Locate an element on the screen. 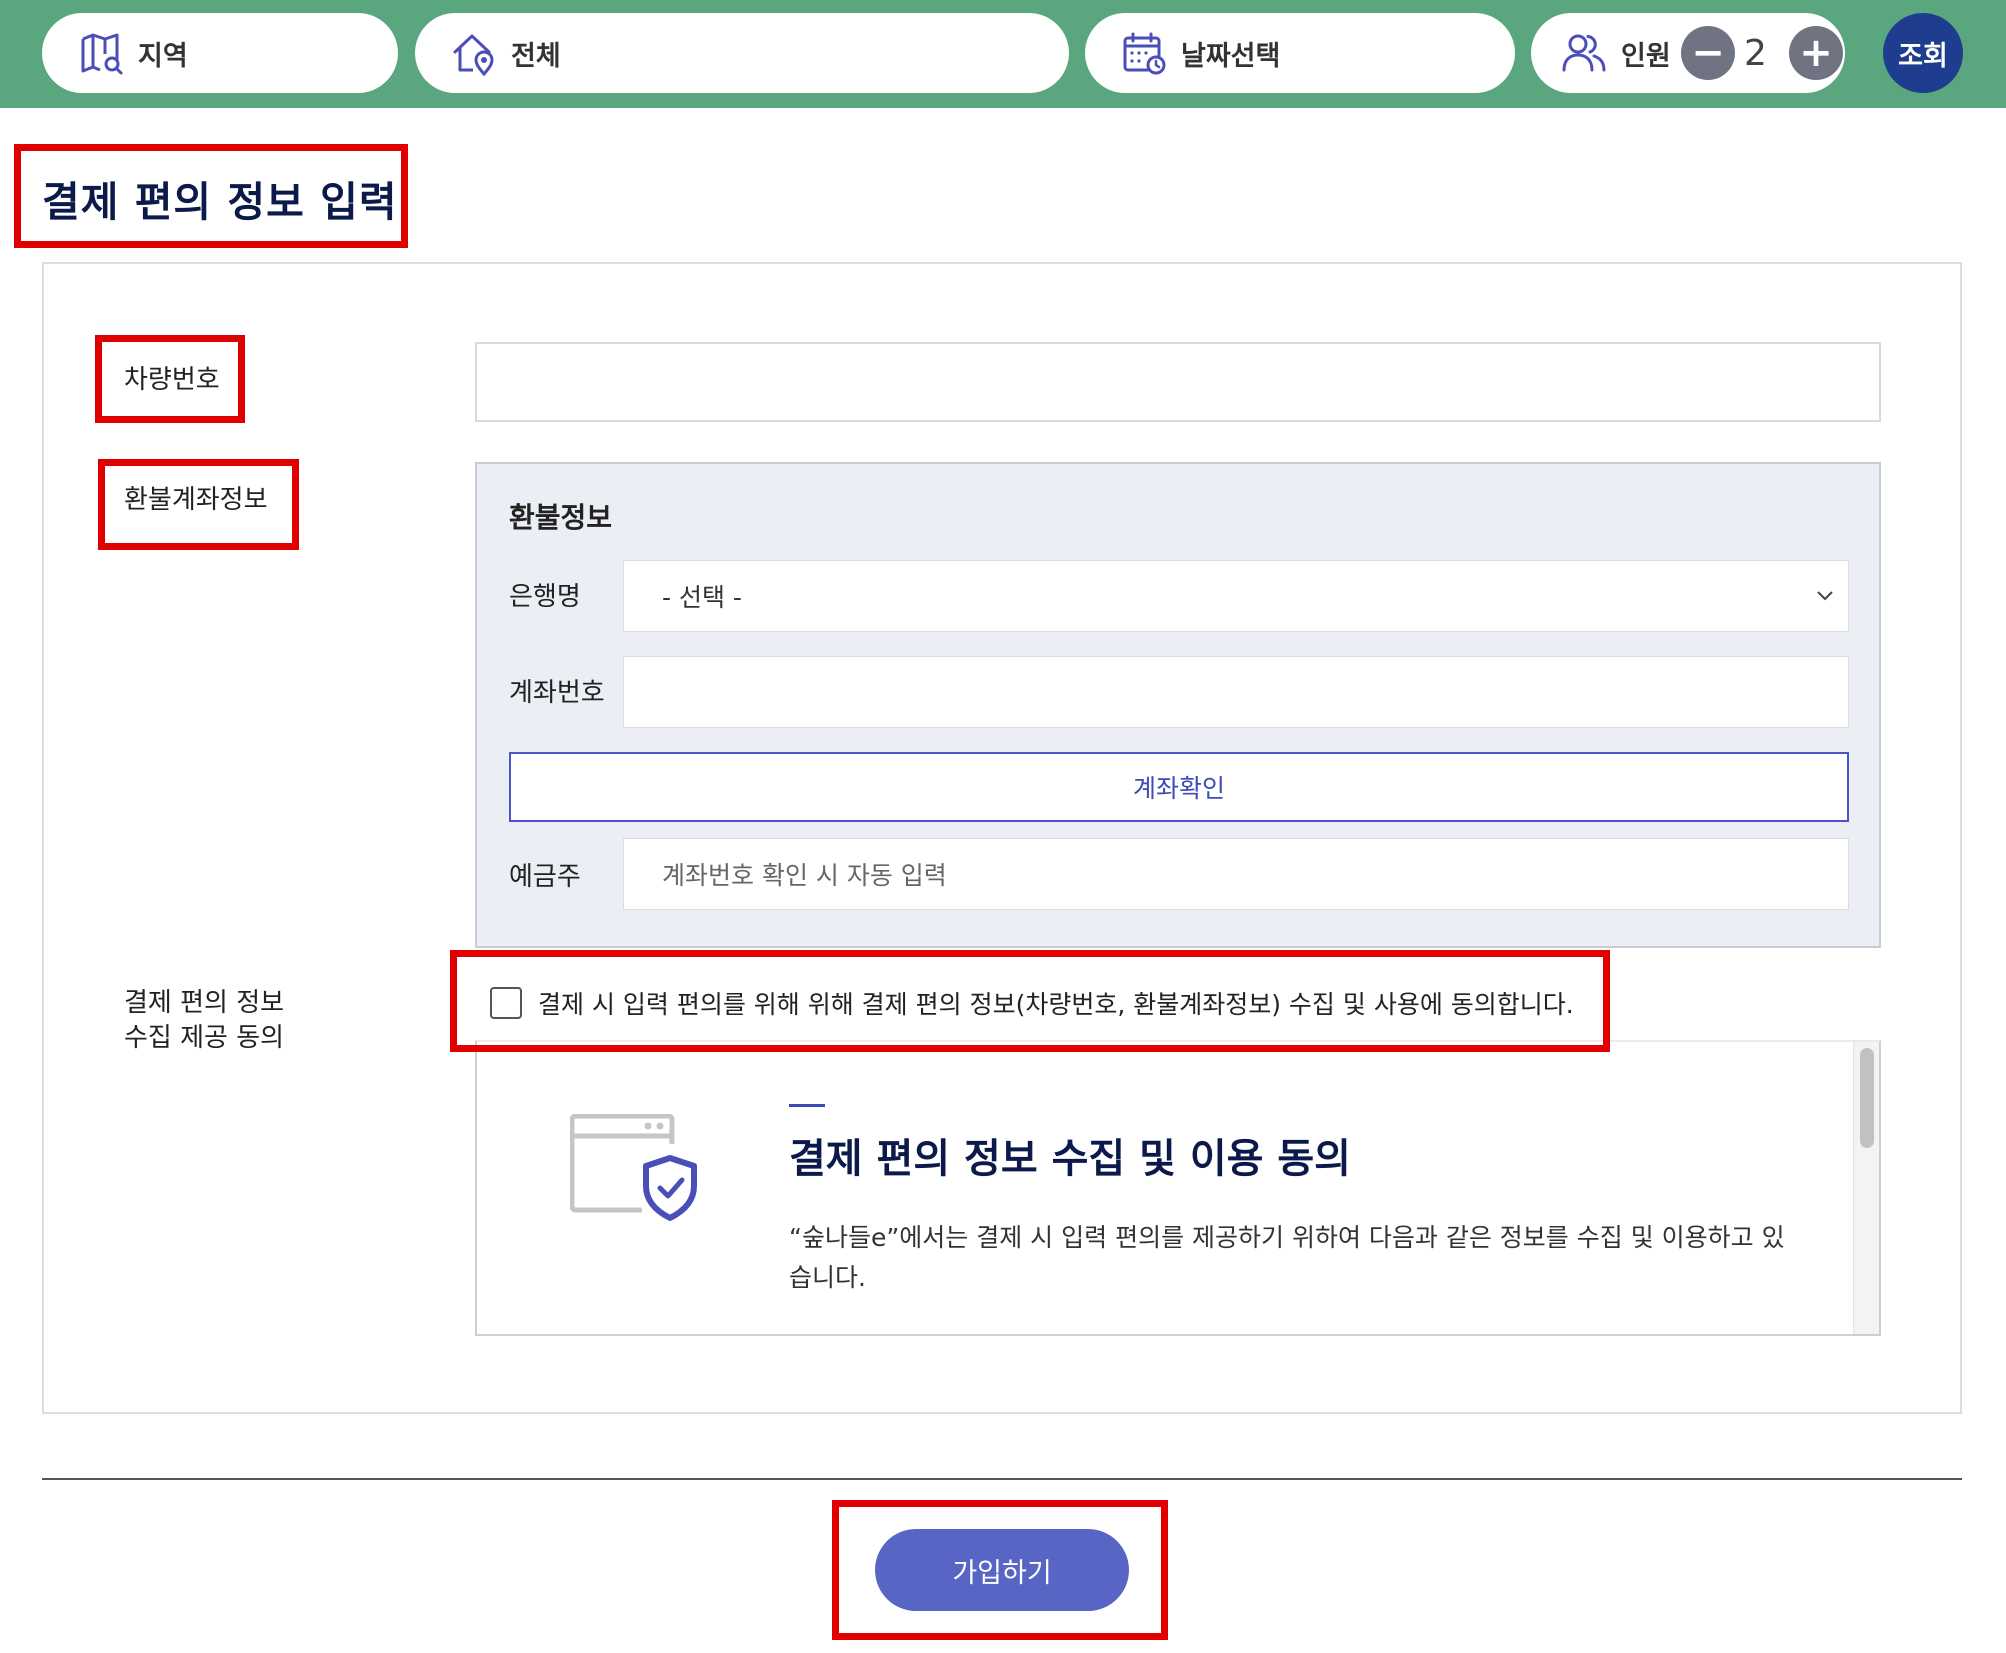 Image resolution: width=2006 pixels, height=1653 pixels. verify-account-label: 계좌확인 is located at coordinates (1178, 788).